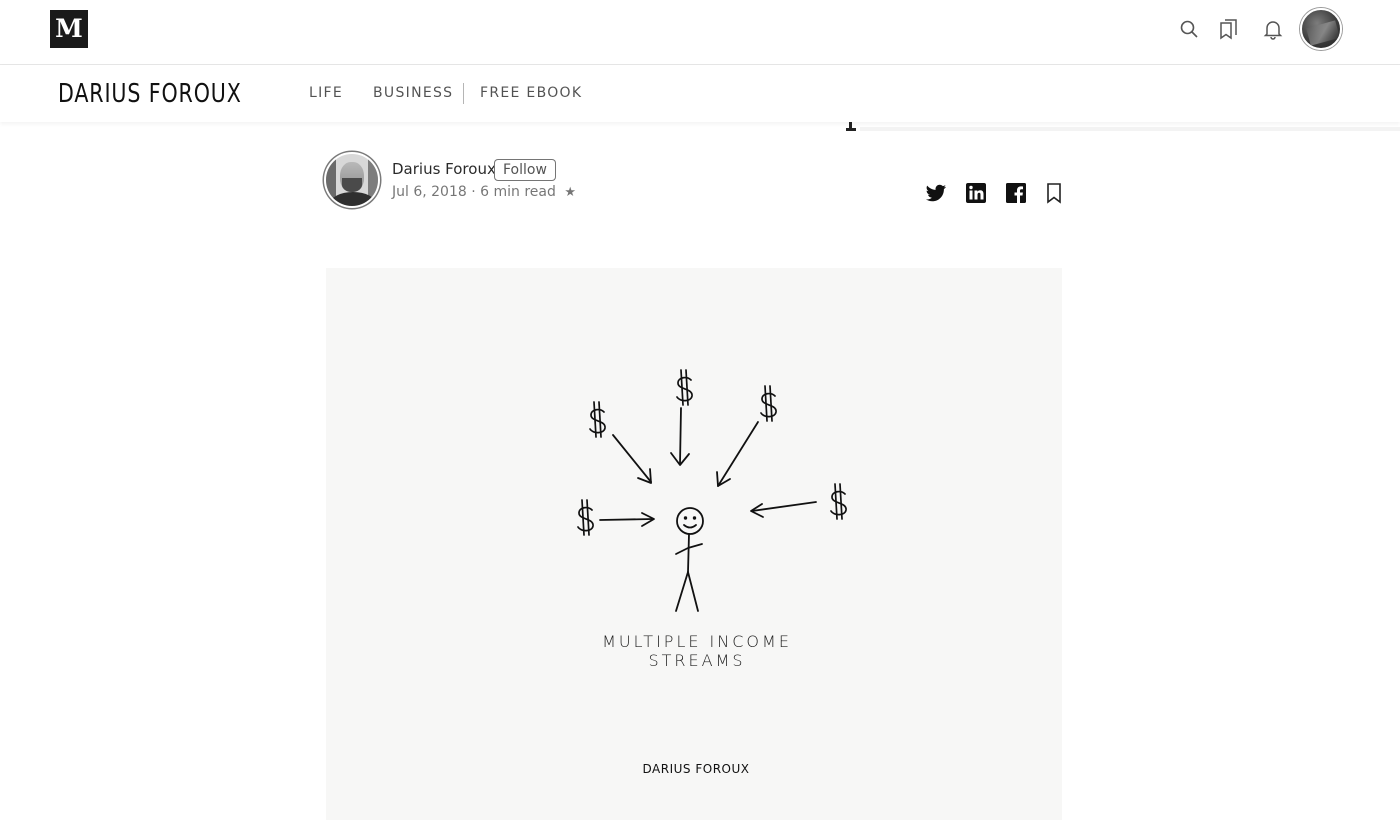 The height and width of the screenshot is (837, 1400). I want to click on bell-icon, so click(1273, 29).